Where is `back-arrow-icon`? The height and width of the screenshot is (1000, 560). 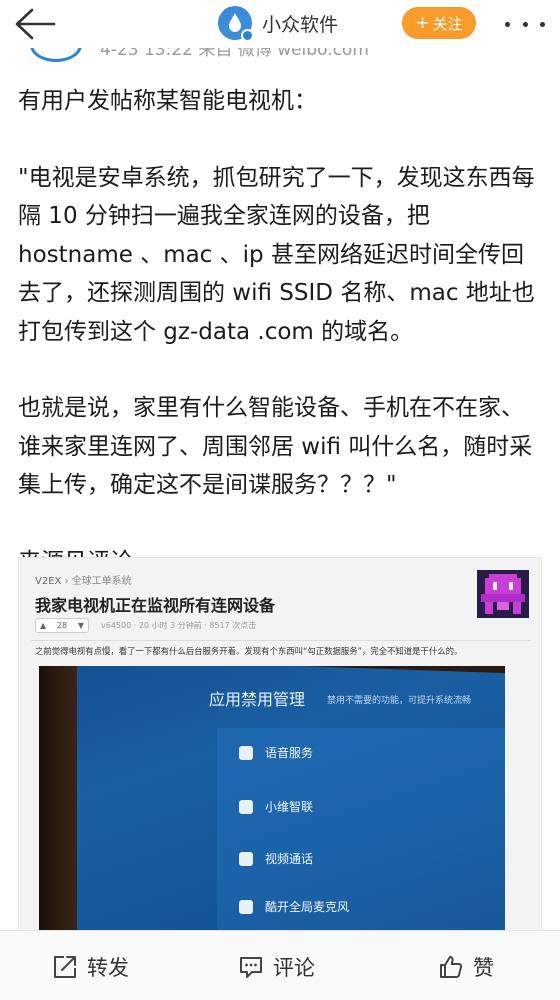 back-arrow-icon is located at coordinates (35, 24).